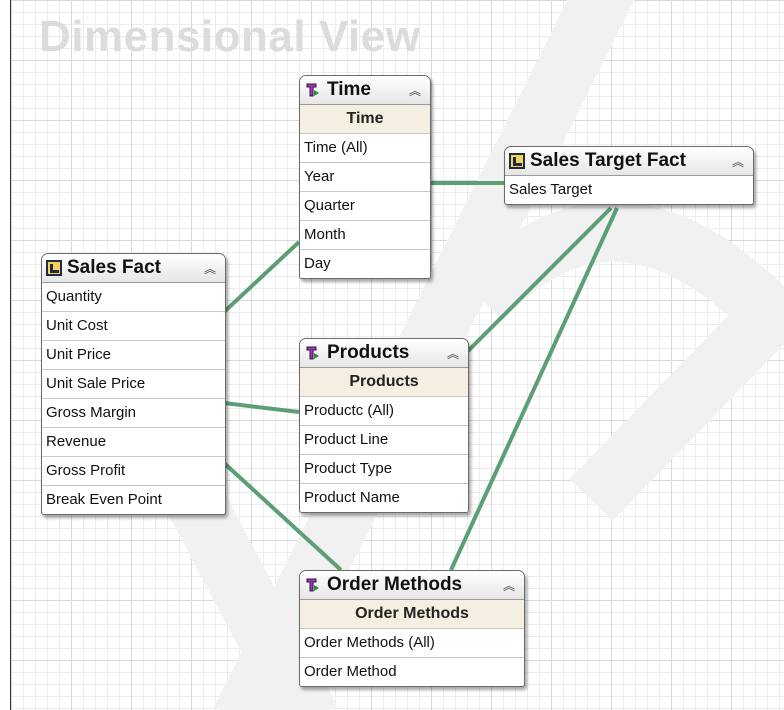 Image resolution: width=784 pixels, height=710 pixels. Describe the element at coordinates (114, 267) in the screenshot. I see `sales-fact-title: Sales Fact` at that location.